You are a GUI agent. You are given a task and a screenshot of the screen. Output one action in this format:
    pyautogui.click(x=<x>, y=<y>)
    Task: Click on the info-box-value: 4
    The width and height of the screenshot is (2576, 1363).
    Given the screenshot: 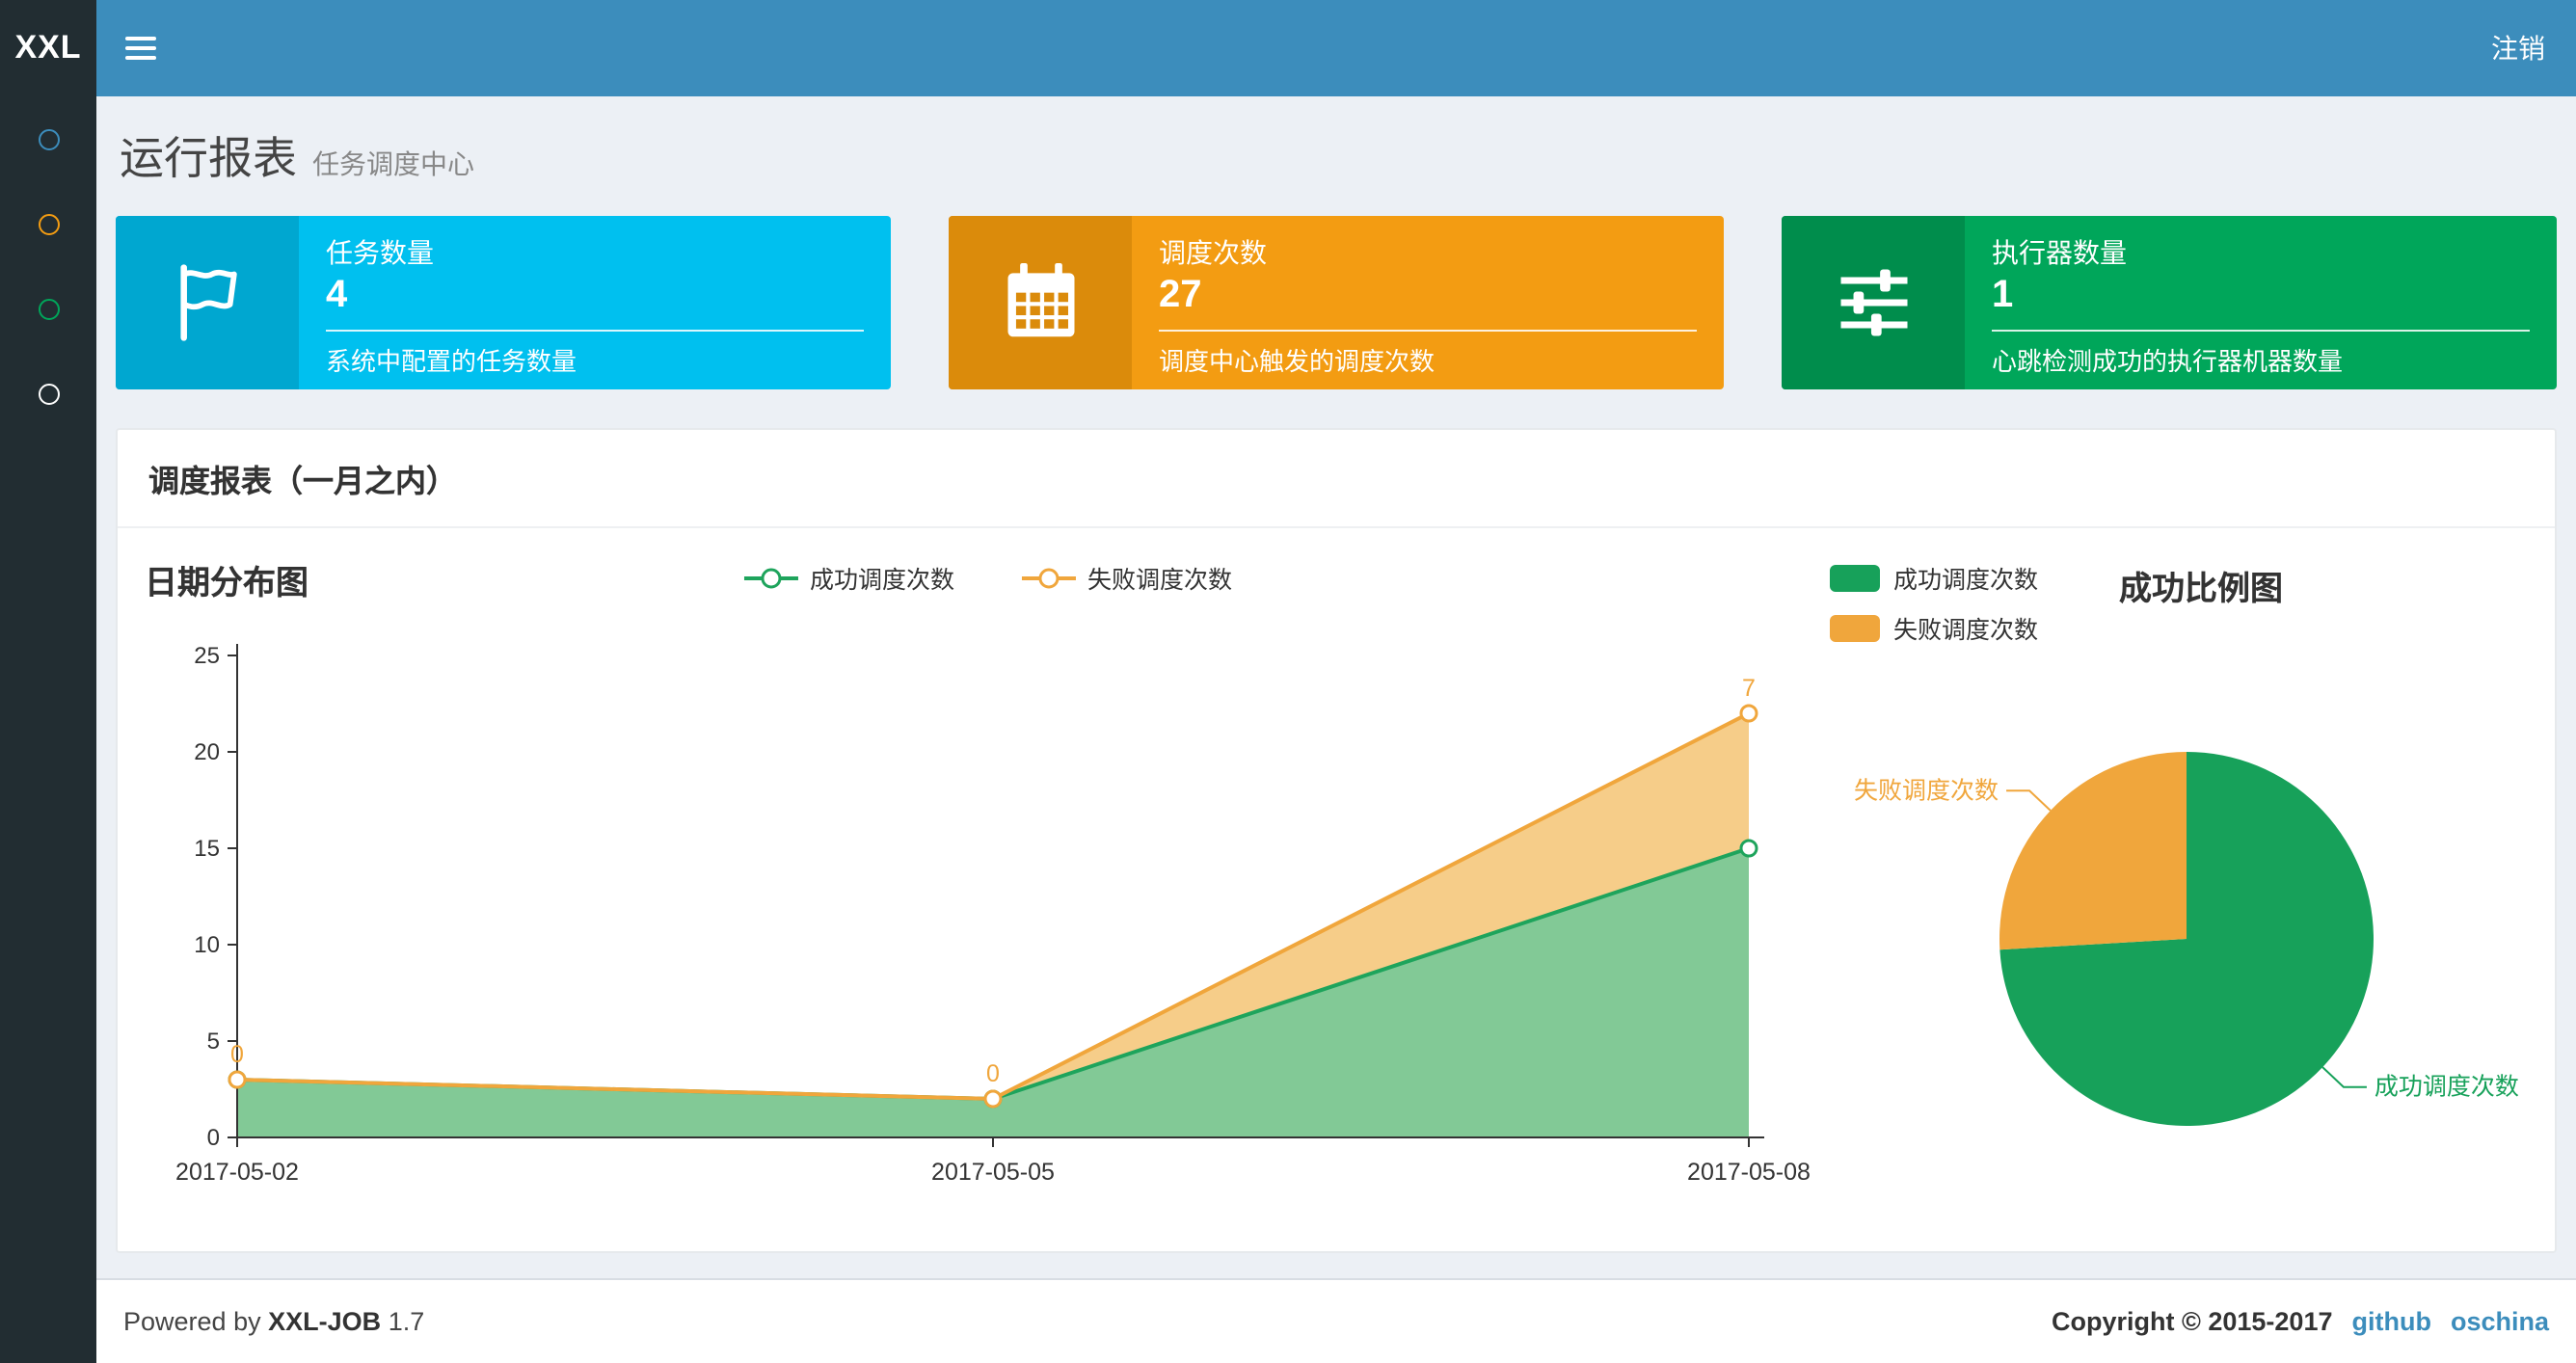 What is the action you would take?
    pyautogui.click(x=337, y=295)
    